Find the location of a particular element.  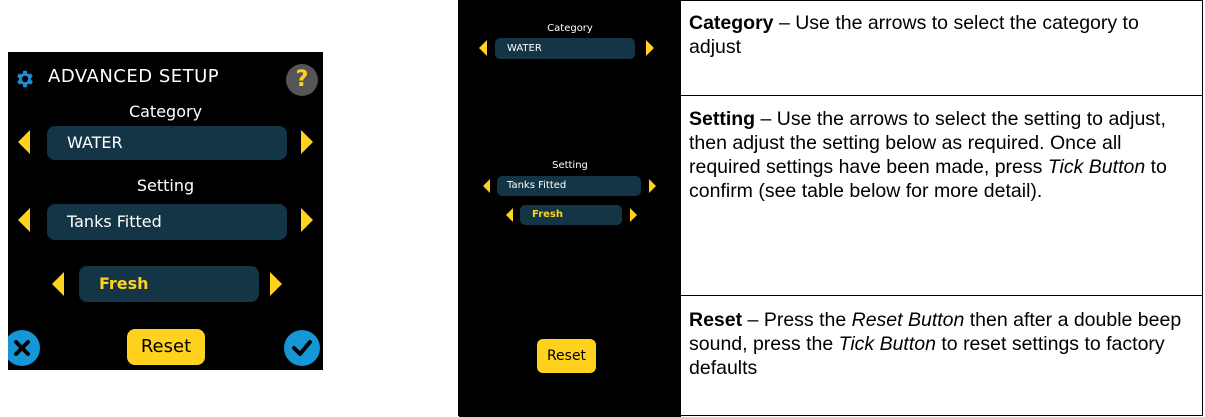

category-thumbnail: Category WATER is located at coordinates (570, 48).